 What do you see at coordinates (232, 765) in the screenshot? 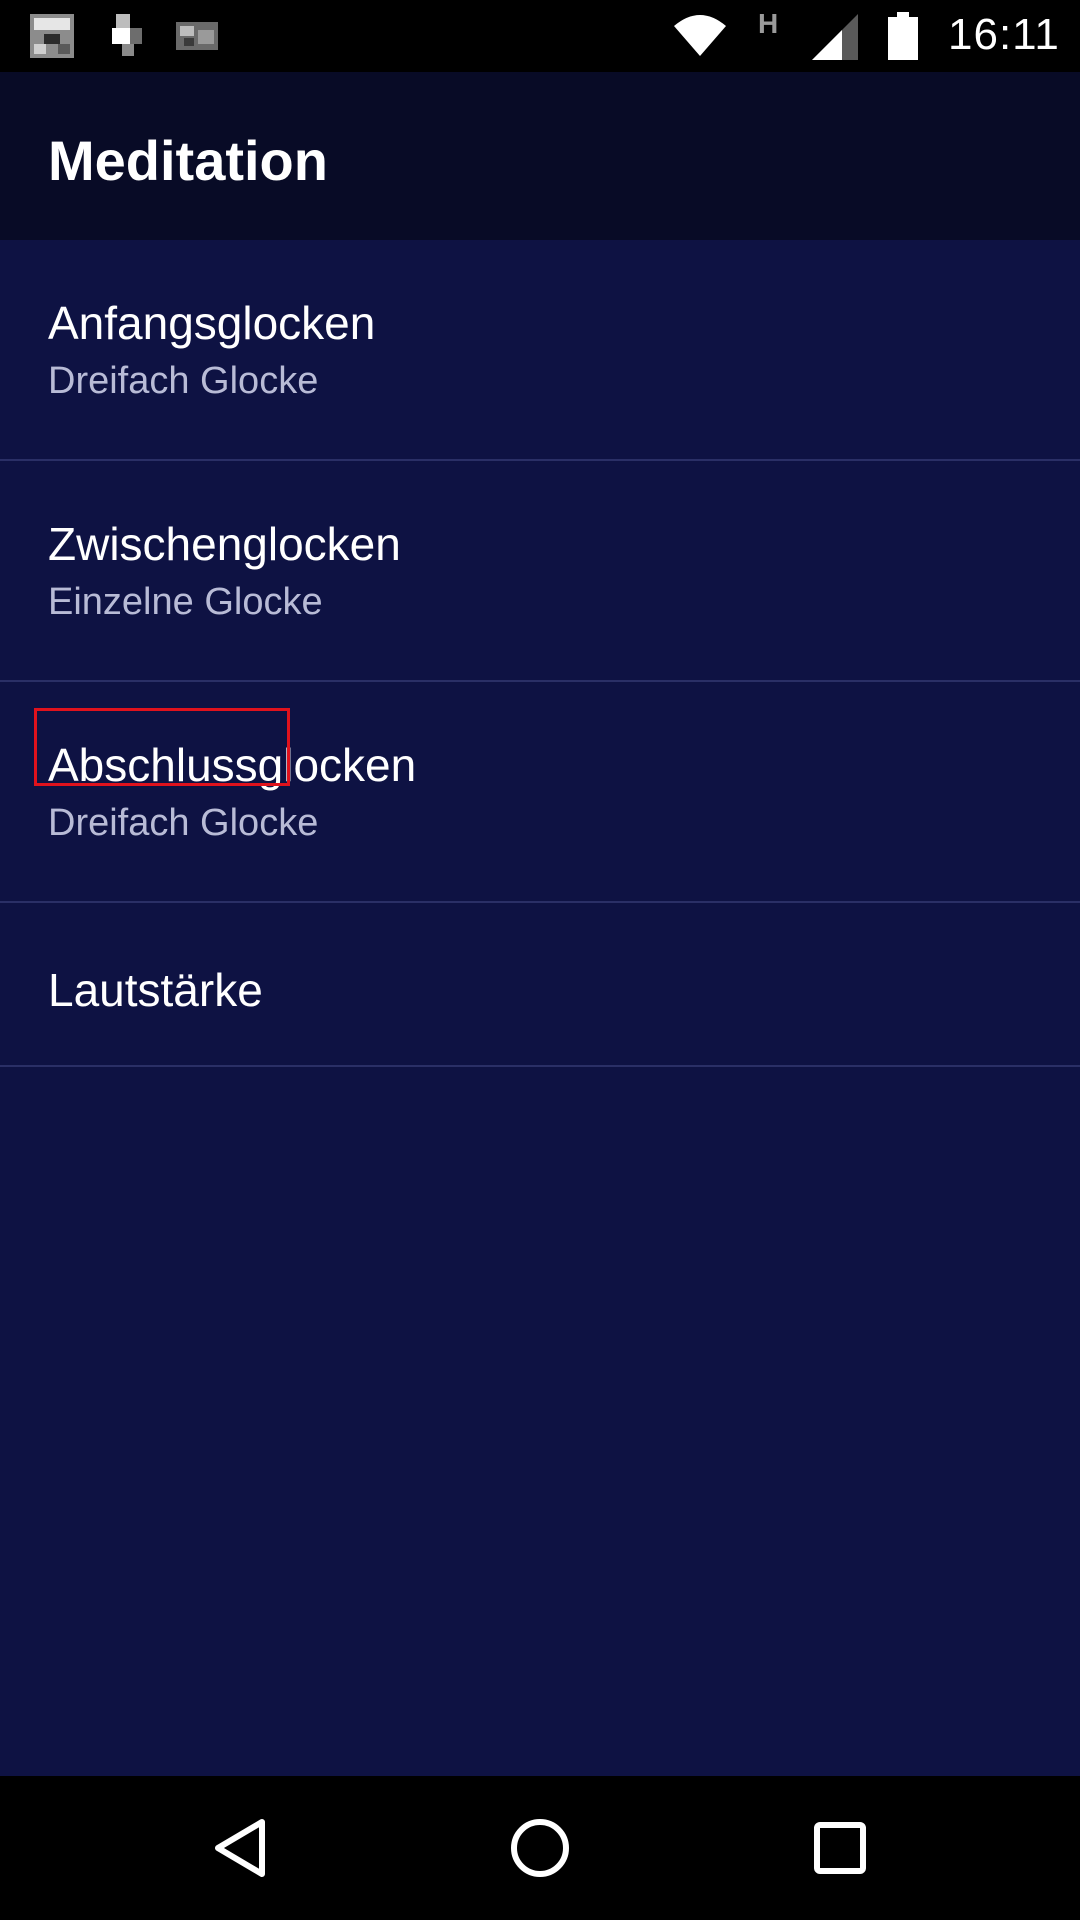
I see `pref-title: Abschlussglocken` at bounding box center [232, 765].